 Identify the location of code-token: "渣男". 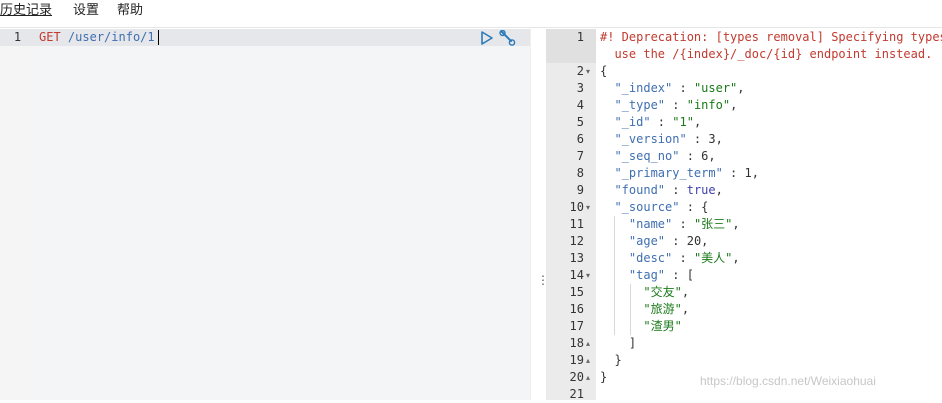
(662, 326).